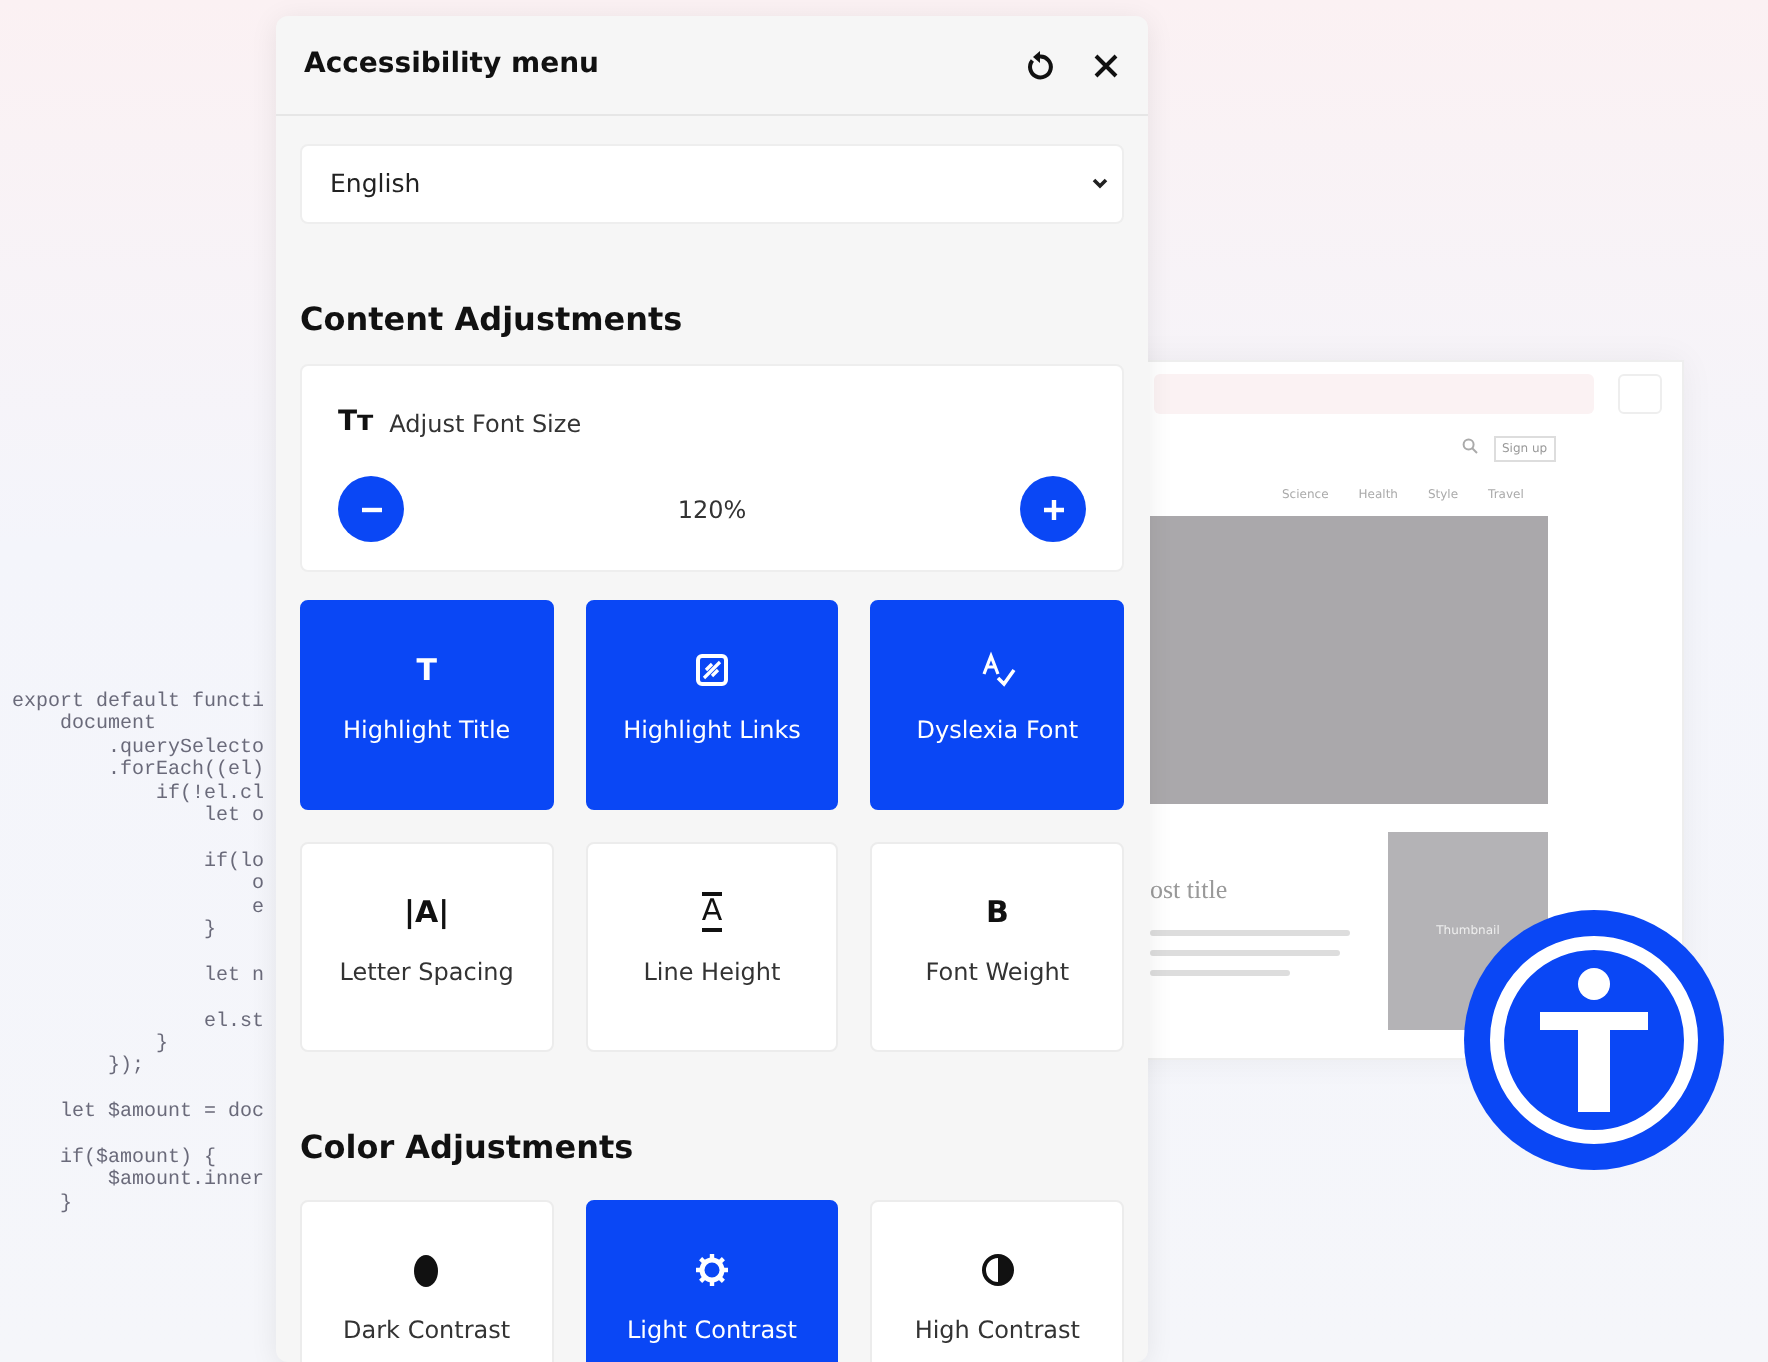 The image size is (1768, 1362). I want to click on plus-icon, so click(1053, 509).